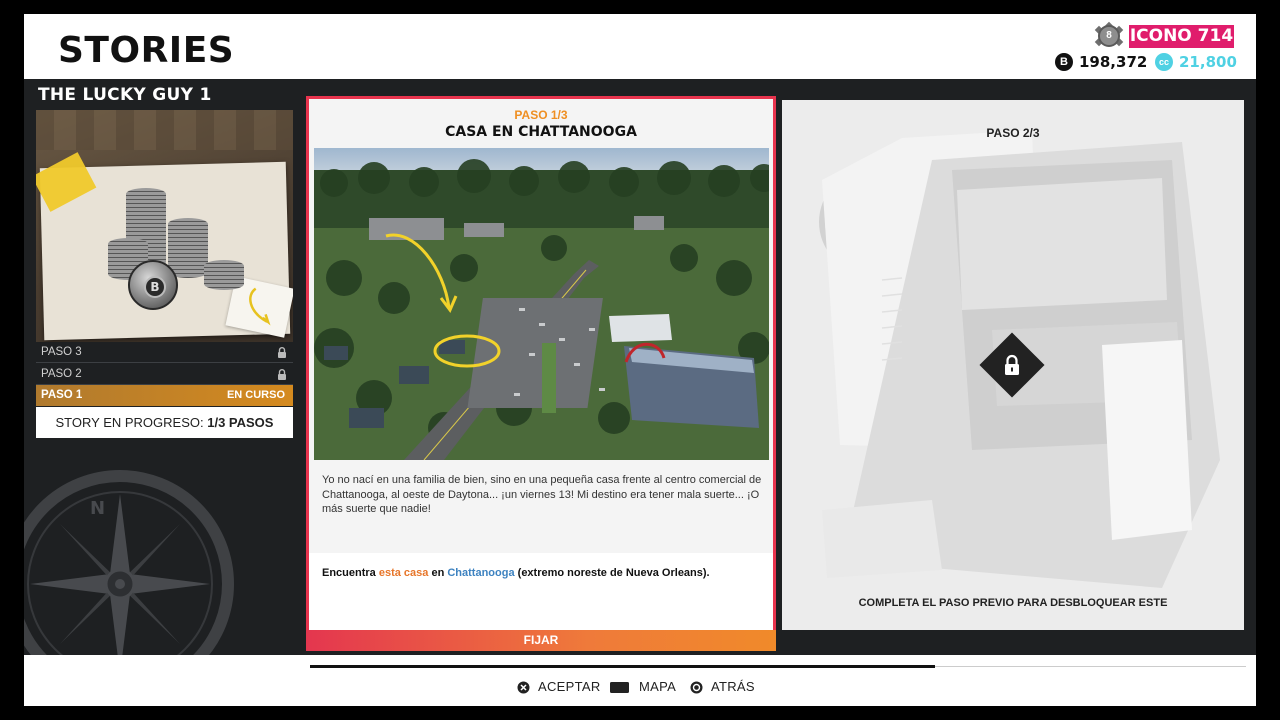  What do you see at coordinates (1181, 36) in the screenshot?
I see `icono-level-badge: ICONO 714` at bounding box center [1181, 36].